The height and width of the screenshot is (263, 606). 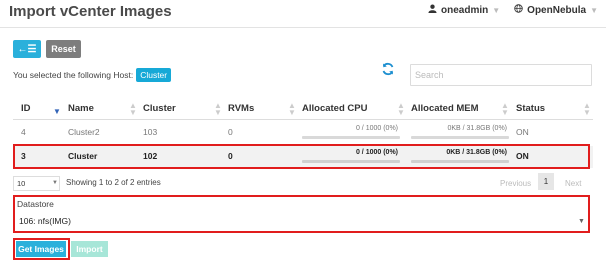 I want to click on column-header-rvms: RVMs, so click(x=241, y=108).